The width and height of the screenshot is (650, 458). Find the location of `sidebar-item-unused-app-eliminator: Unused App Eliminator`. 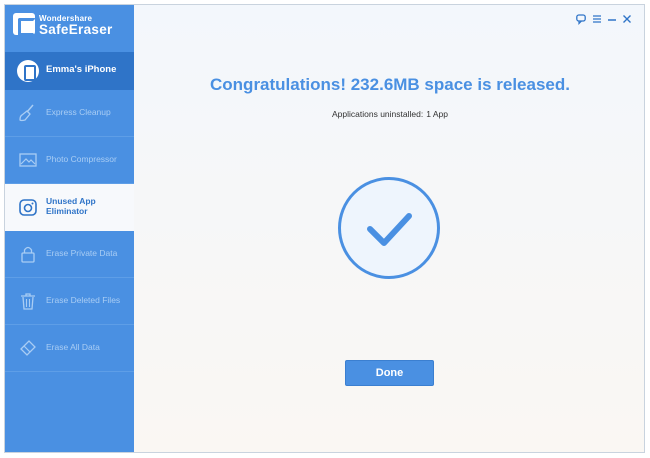

sidebar-item-unused-app-eliminator: Unused App Eliminator is located at coordinates (69, 207).